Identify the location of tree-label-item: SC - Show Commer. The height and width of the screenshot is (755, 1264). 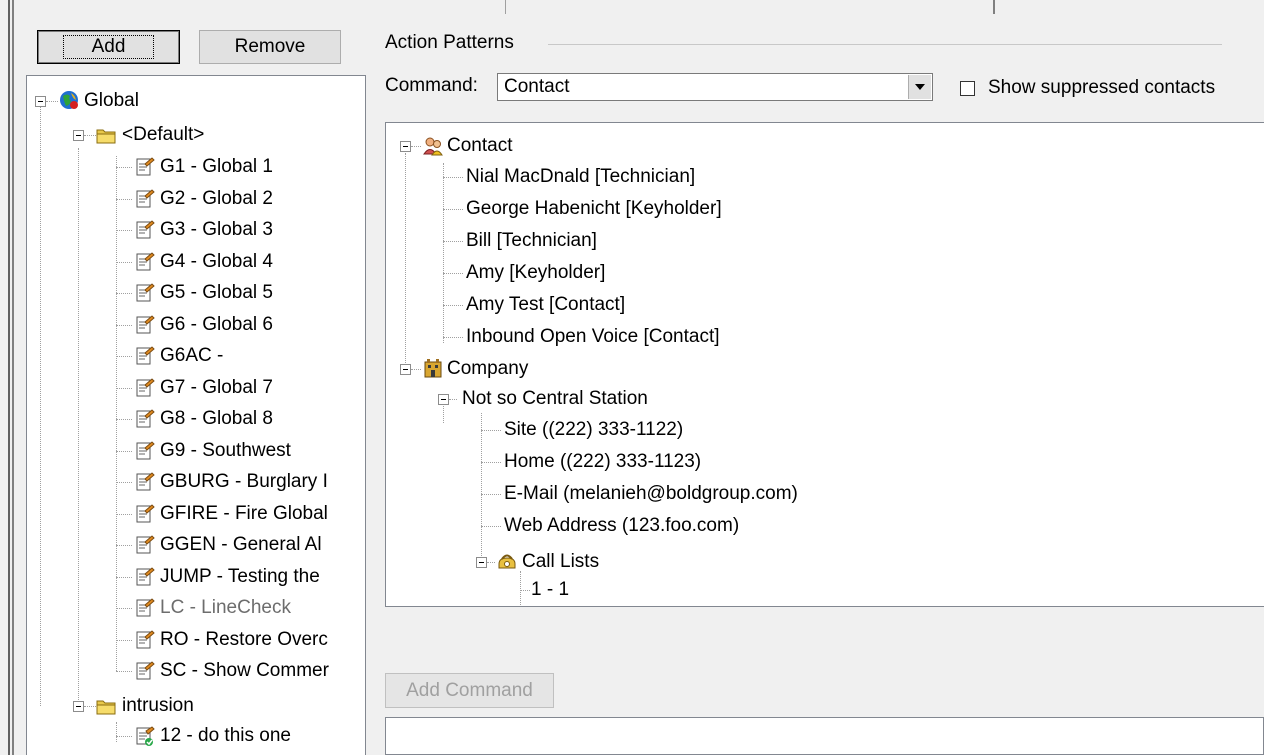
(244, 670).